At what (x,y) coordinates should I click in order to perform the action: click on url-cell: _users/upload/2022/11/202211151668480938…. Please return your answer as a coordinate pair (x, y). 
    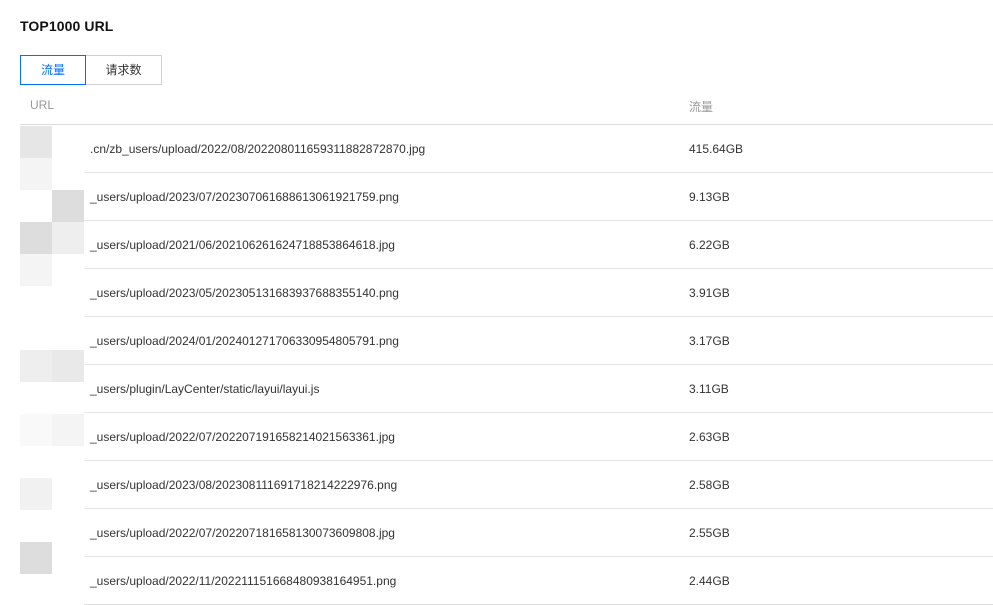
    Looking at the image, I should click on (243, 581).